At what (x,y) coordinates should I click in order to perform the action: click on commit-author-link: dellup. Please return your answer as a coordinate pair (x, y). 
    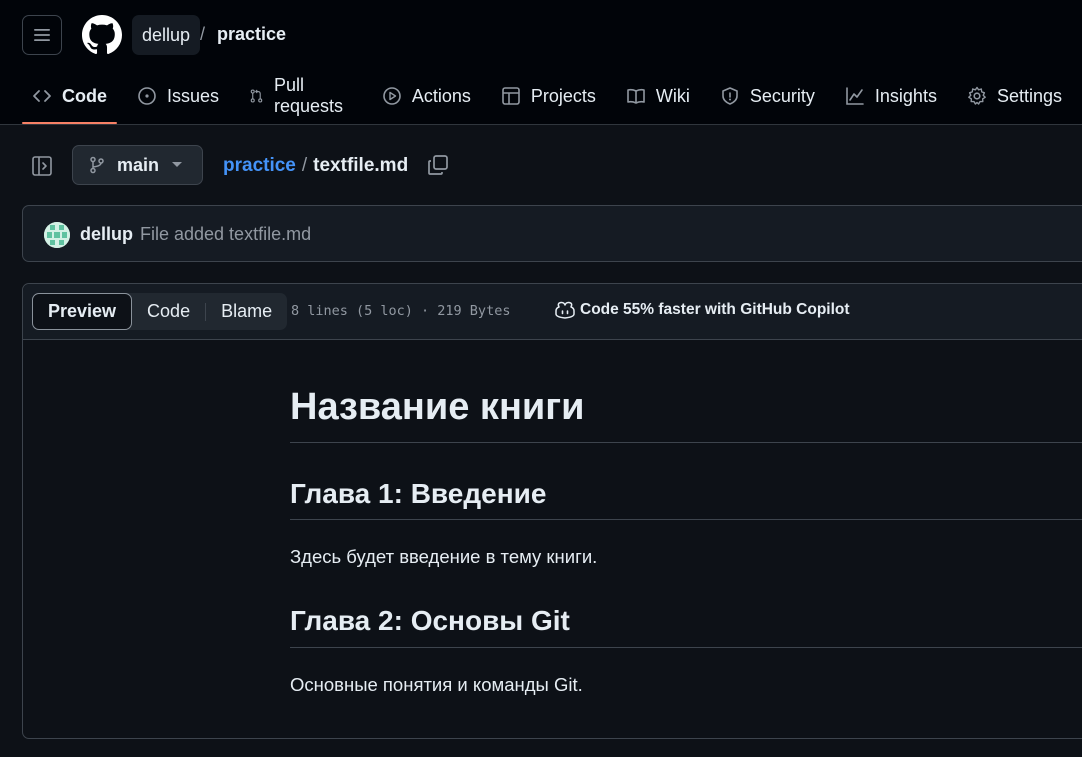
    Looking at the image, I should click on (106, 234).